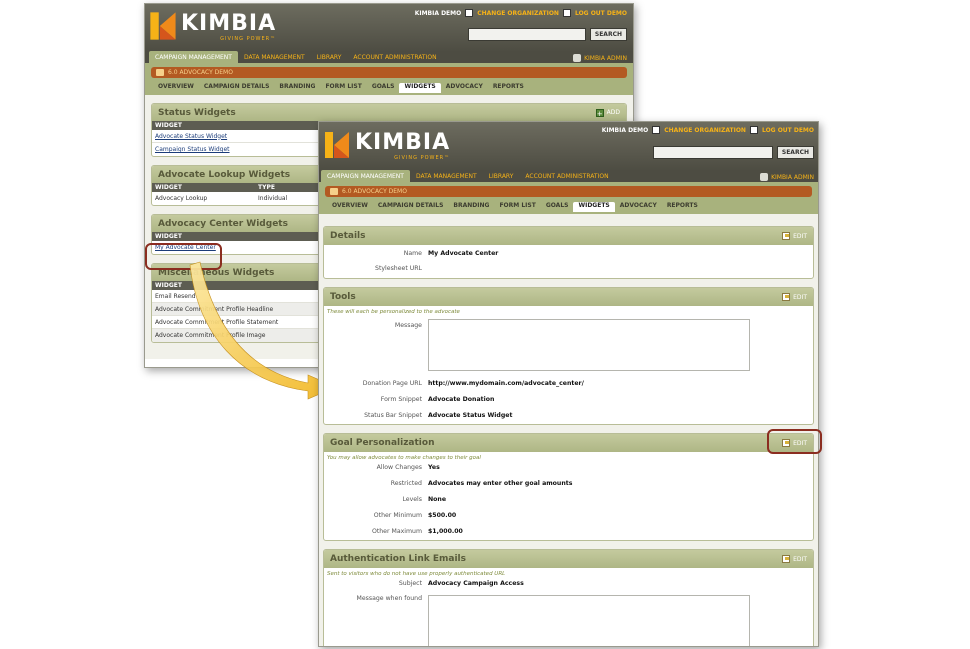  What do you see at coordinates (338, 145) in the screenshot?
I see `kimbia-logo-mark` at bounding box center [338, 145].